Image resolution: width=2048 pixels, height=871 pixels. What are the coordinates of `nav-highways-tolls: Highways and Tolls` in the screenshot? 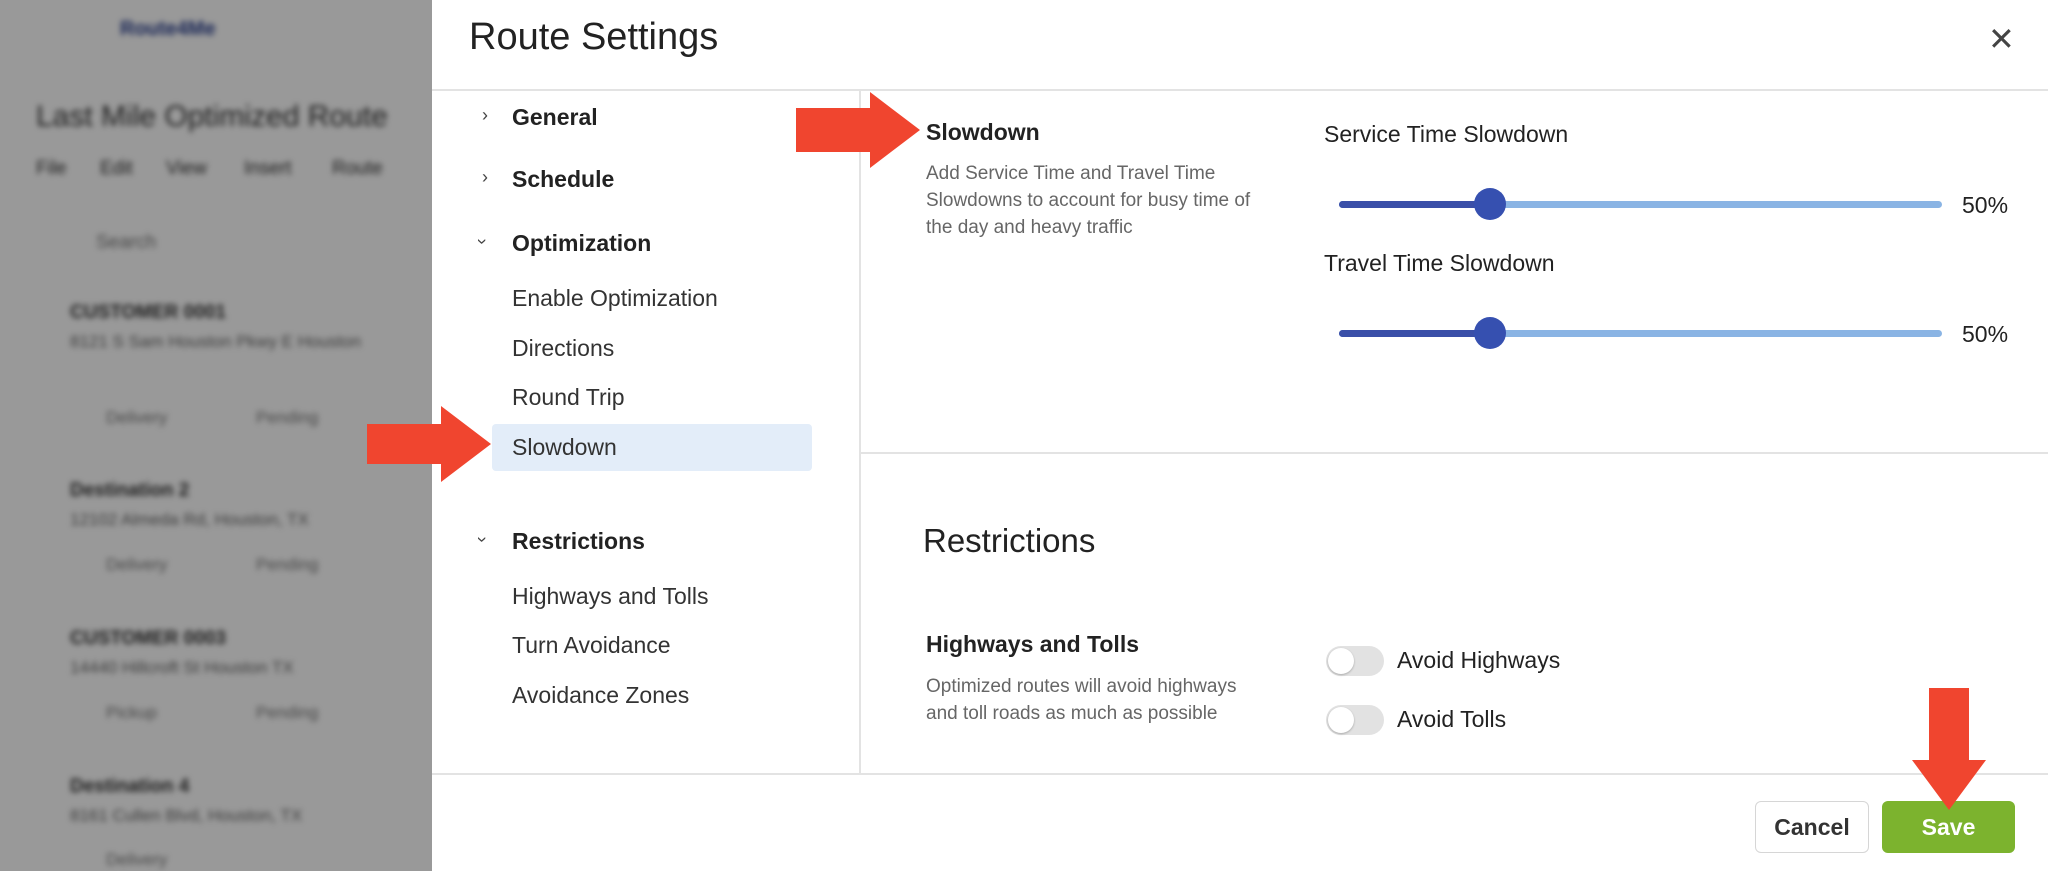 It's located at (610, 596).